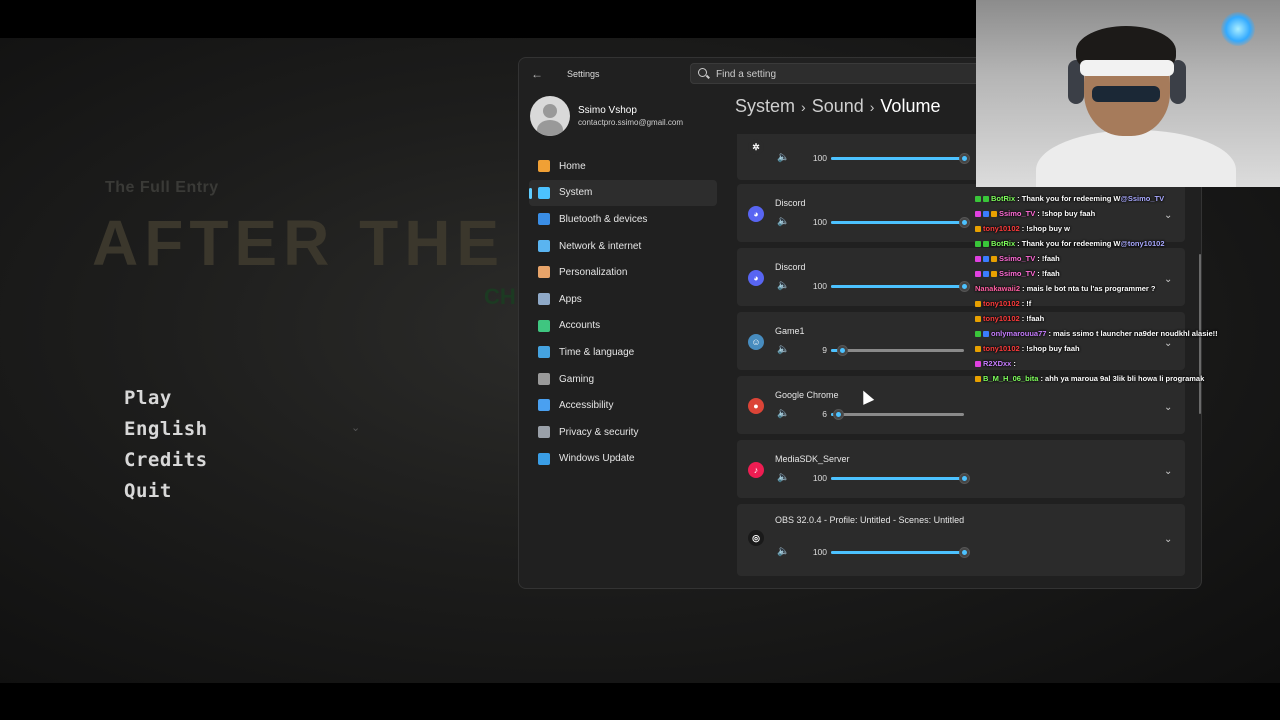 The image size is (1280, 720). What do you see at coordinates (623, 432) in the screenshot?
I see `sidebar-item-privacy-security: Privacy & security` at bounding box center [623, 432].